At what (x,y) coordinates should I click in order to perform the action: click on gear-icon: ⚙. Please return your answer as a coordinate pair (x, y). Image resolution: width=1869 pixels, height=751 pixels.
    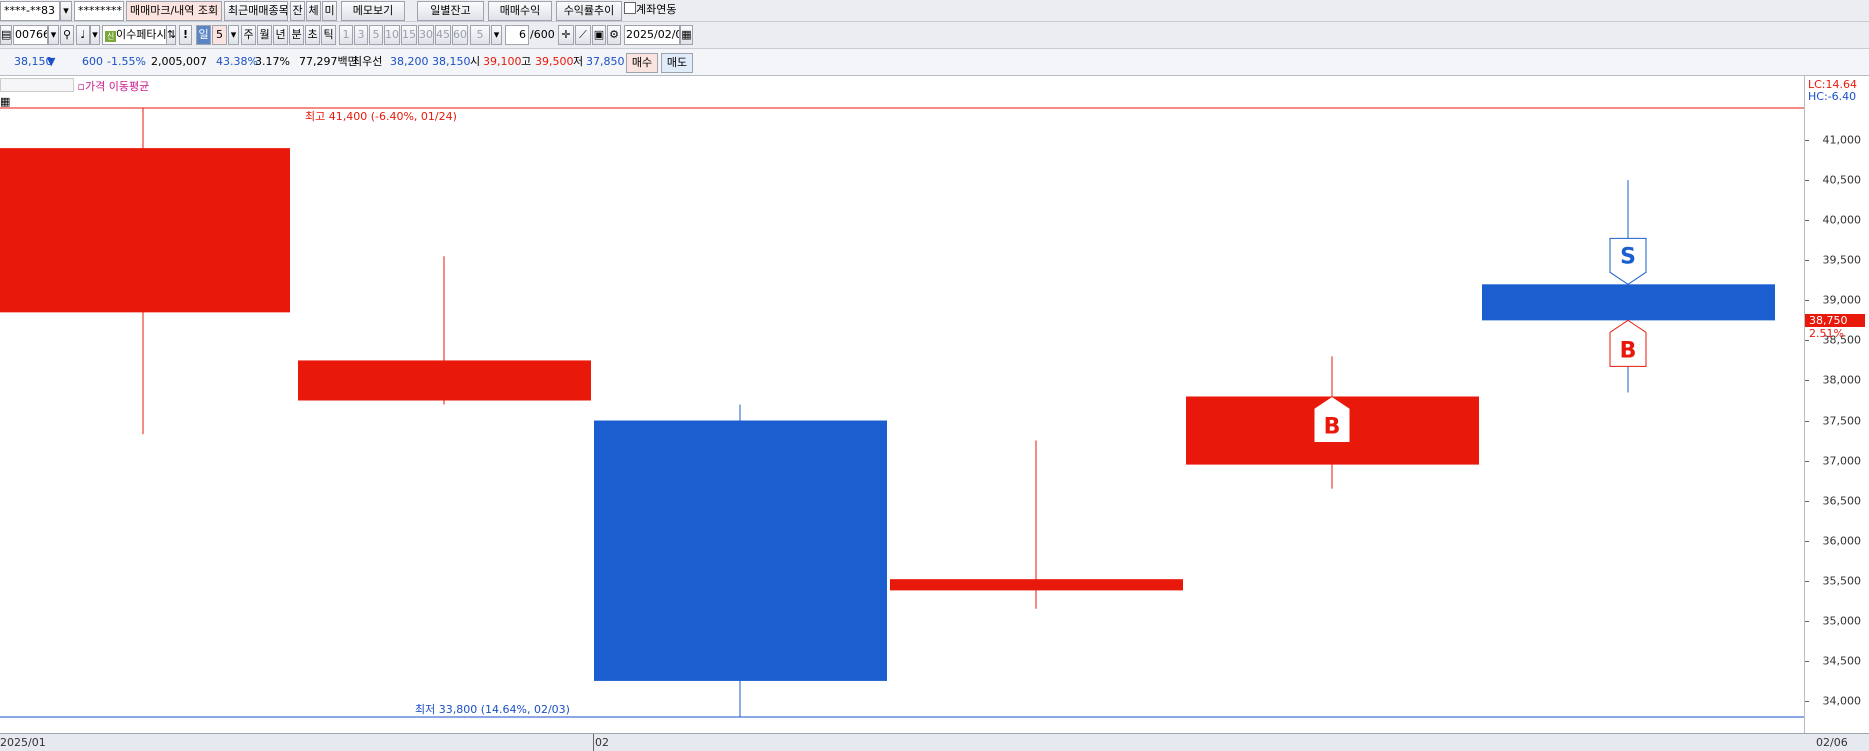
    Looking at the image, I should click on (614, 35).